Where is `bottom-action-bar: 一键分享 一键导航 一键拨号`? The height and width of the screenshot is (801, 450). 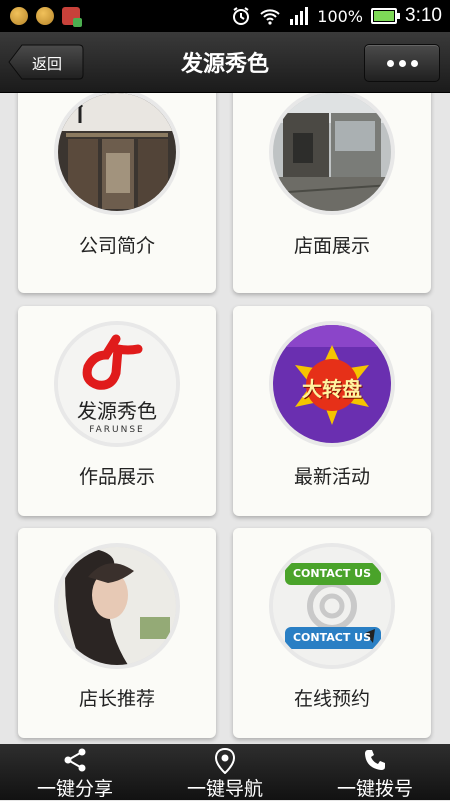
bottom-action-bar: 一键分享 一键导航 一键拨号 is located at coordinates (225, 772).